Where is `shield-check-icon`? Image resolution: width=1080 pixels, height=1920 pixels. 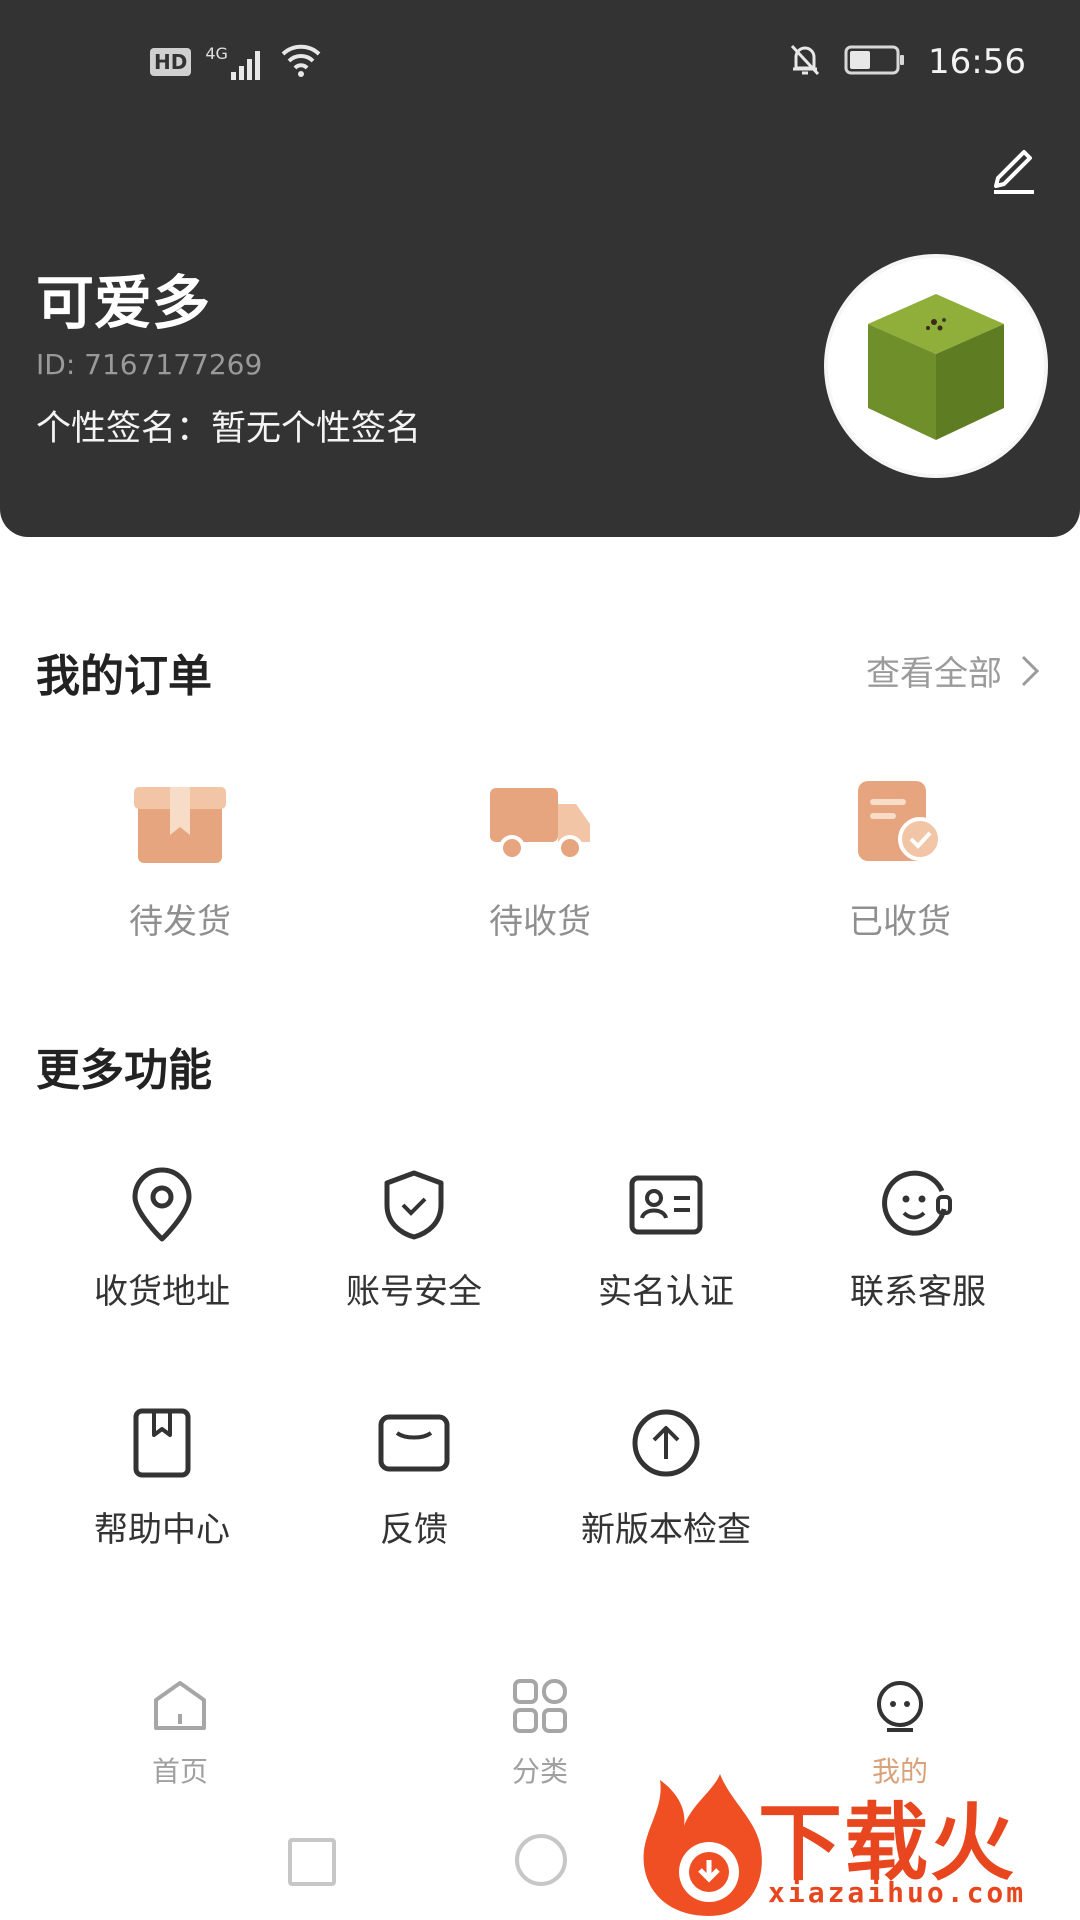
shield-check-icon is located at coordinates (414, 1205).